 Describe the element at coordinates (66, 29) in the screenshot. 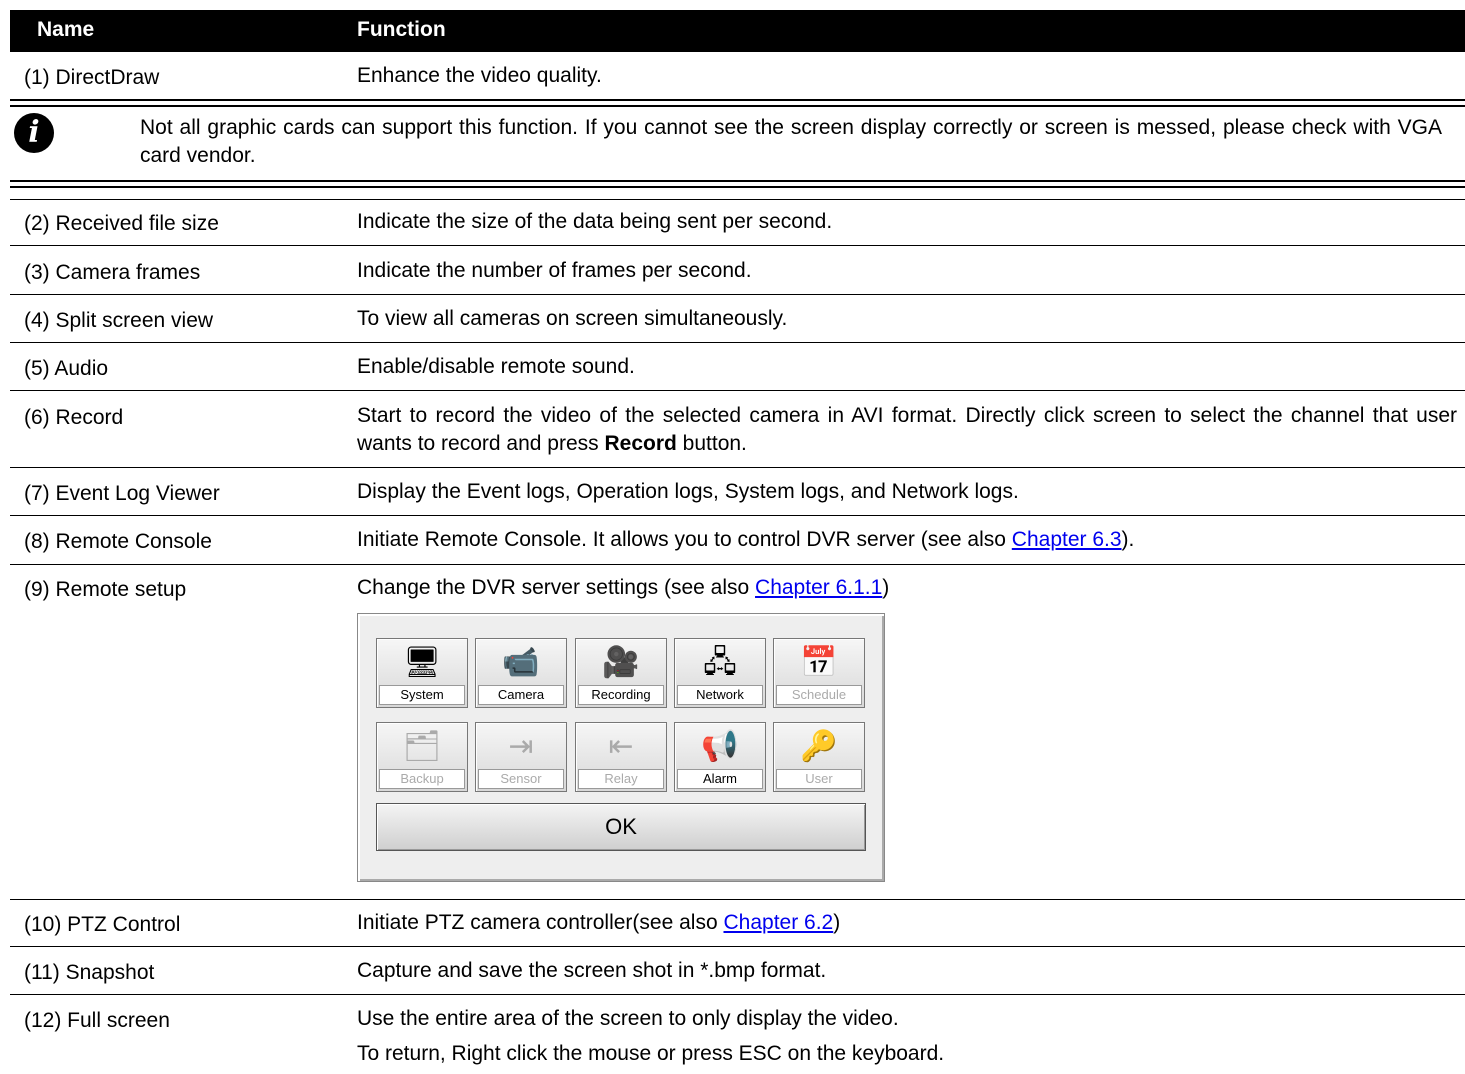

I see `header-name: Name` at that location.